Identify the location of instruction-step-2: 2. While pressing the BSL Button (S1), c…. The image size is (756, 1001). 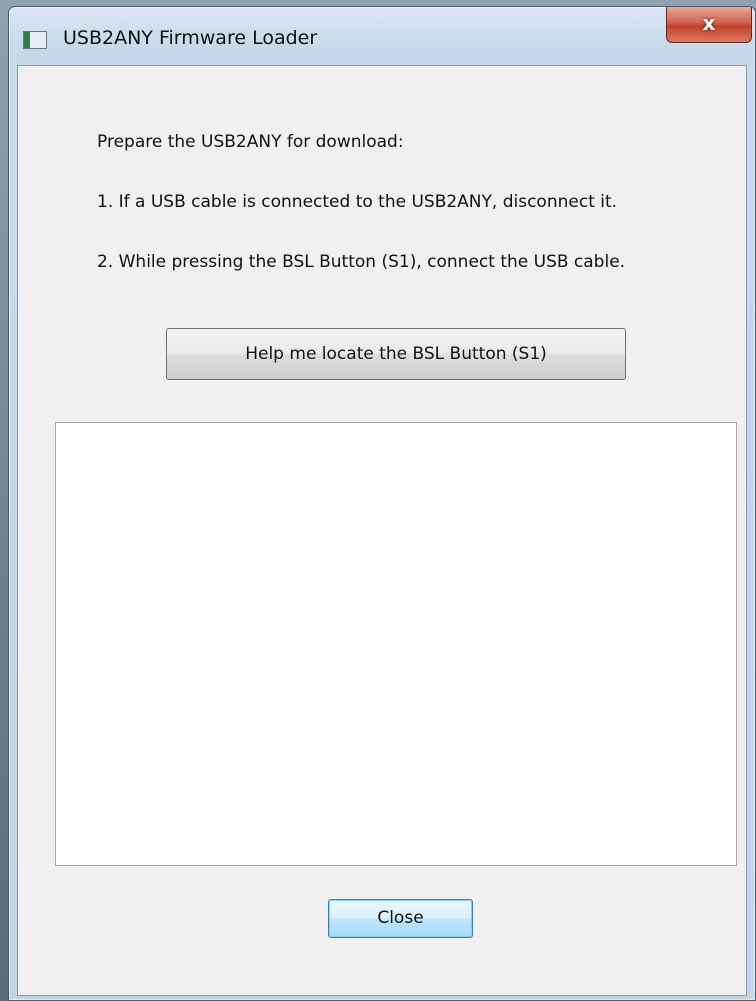
(361, 262).